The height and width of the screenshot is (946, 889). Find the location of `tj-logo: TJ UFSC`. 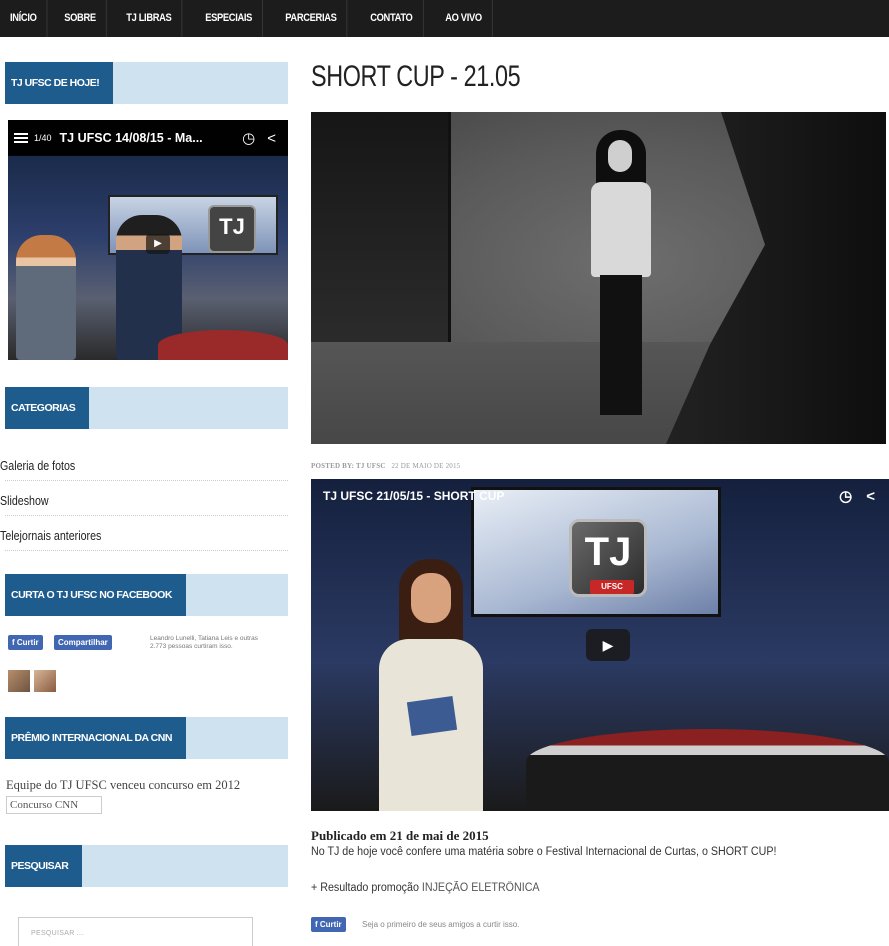

tj-logo: TJ UFSC is located at coordinates (608, 558).